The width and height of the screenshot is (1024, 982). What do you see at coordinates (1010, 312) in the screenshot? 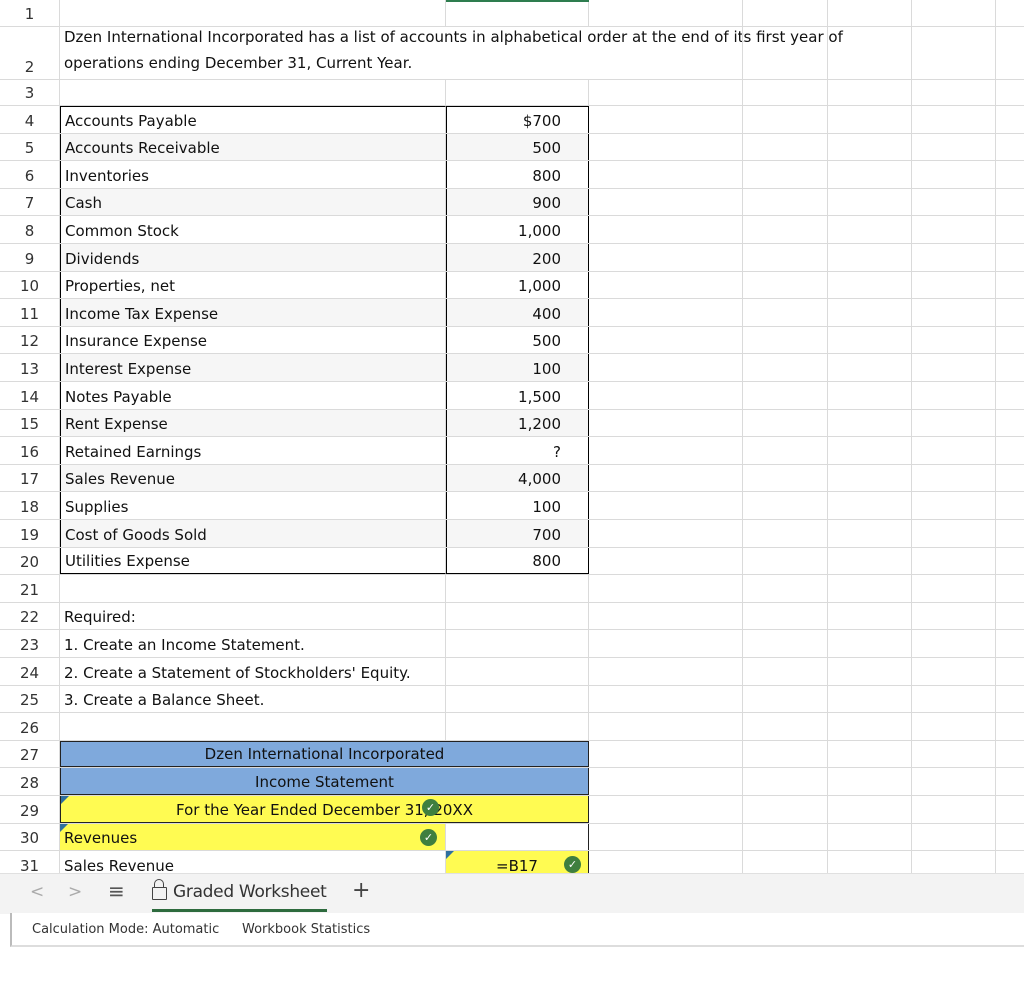
I see `cell-g11` at bounding box center [1010, 312].